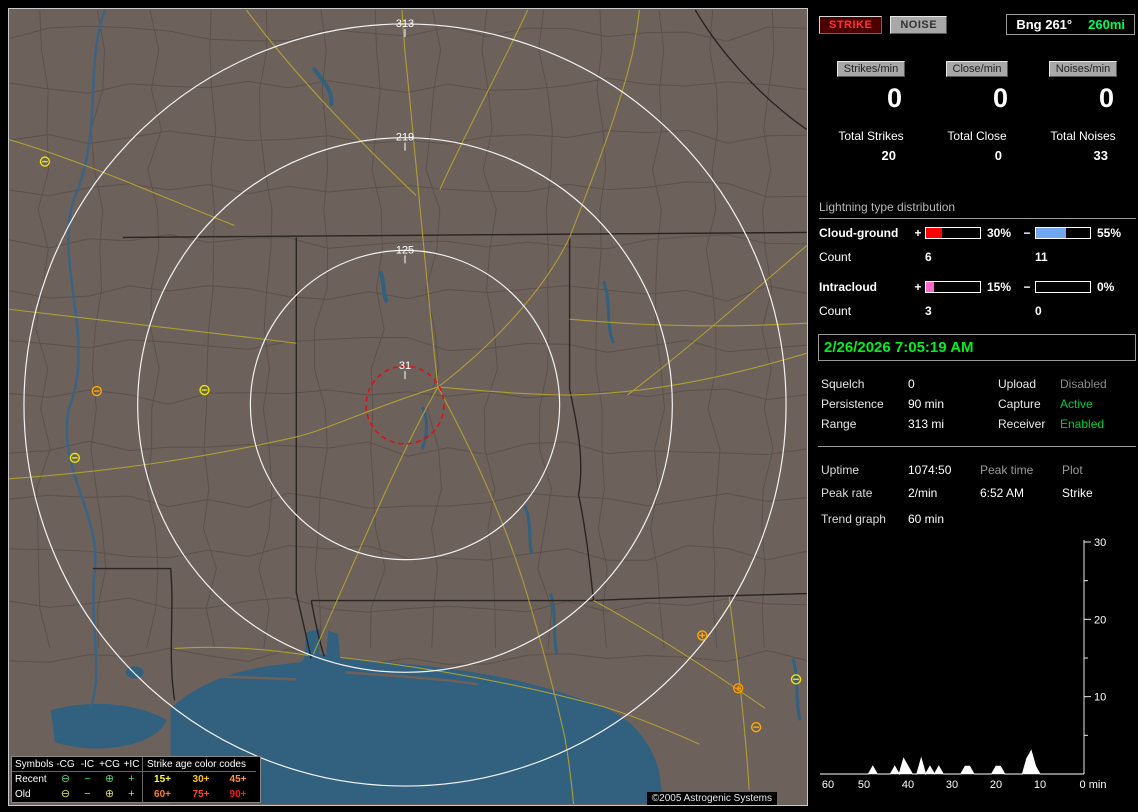  I want to click on squelch-value: 0, so click(911, 384).